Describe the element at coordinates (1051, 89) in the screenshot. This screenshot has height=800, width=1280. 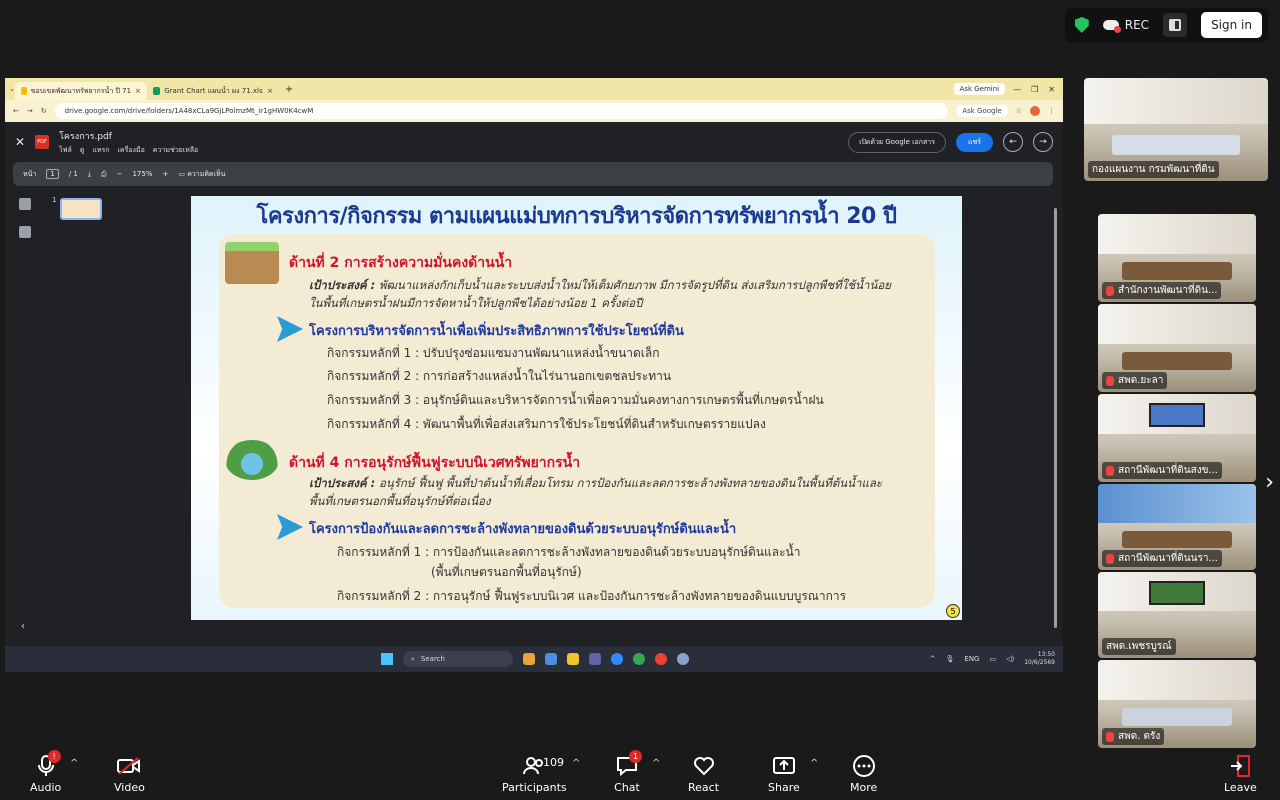
I see `close-window-icon: ✕` at that location.